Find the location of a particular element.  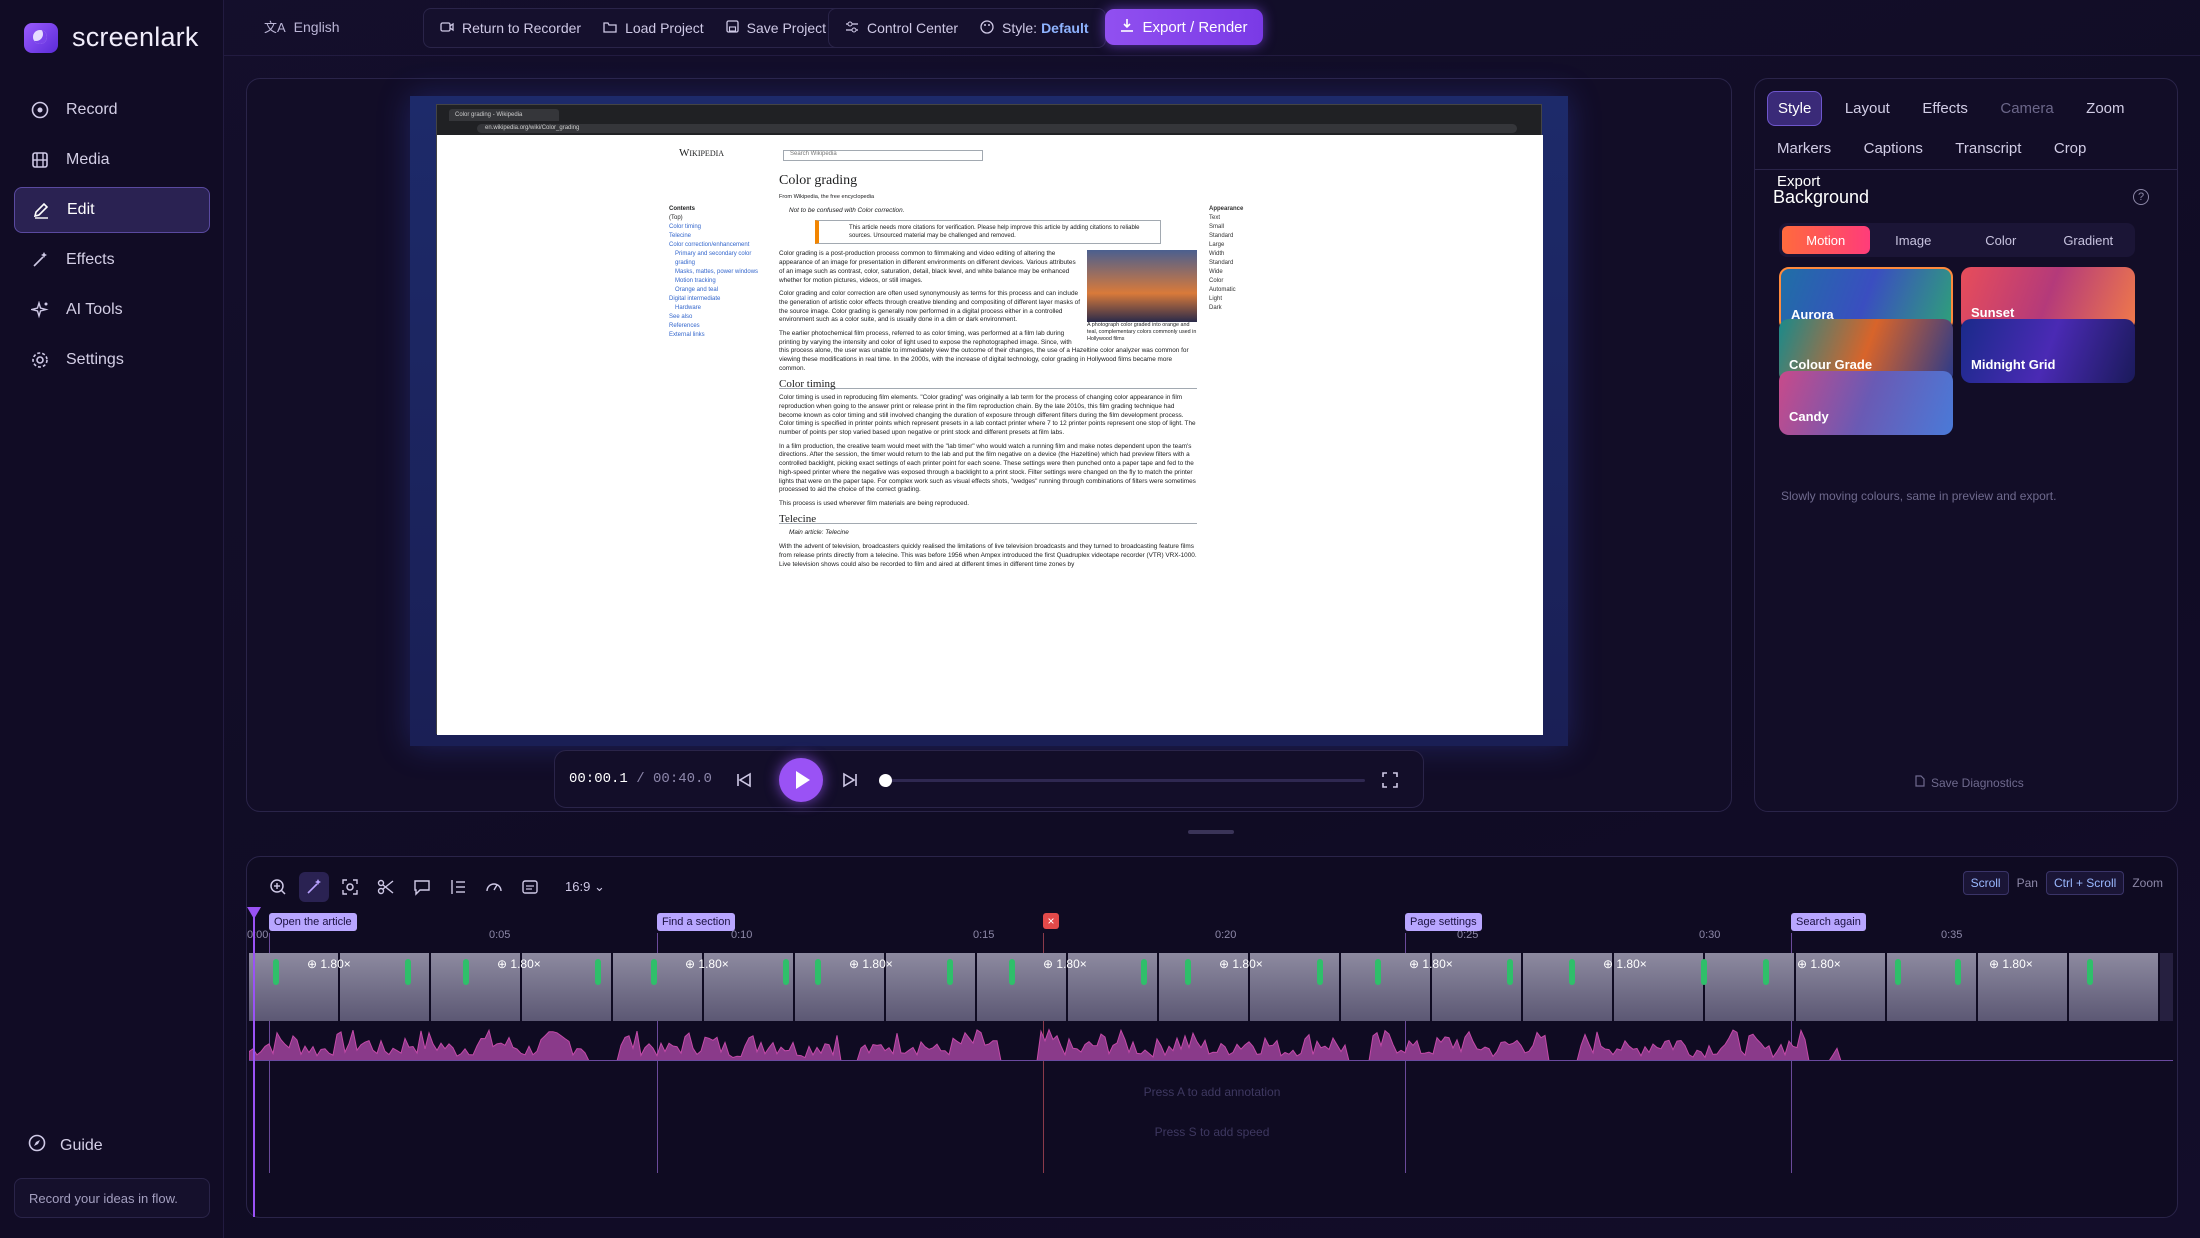

cut-tool is located at coordinates (386, 887).